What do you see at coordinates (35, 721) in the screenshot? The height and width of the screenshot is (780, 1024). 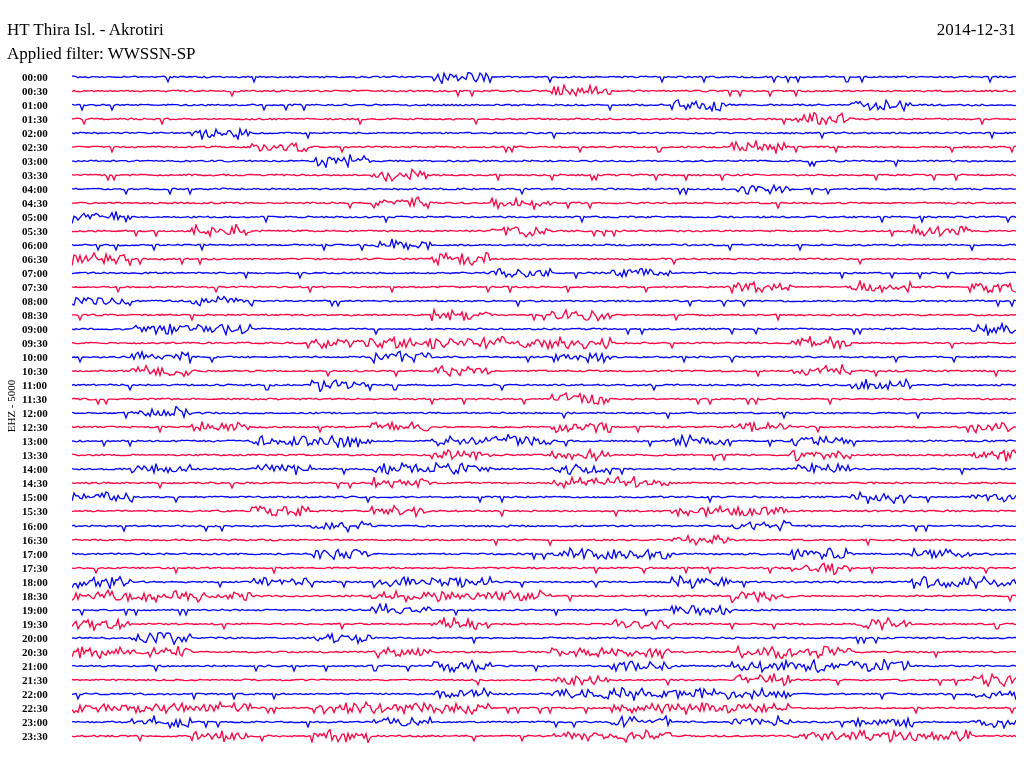 I see `time-label: 23:00` at bounding box center [35, 721].